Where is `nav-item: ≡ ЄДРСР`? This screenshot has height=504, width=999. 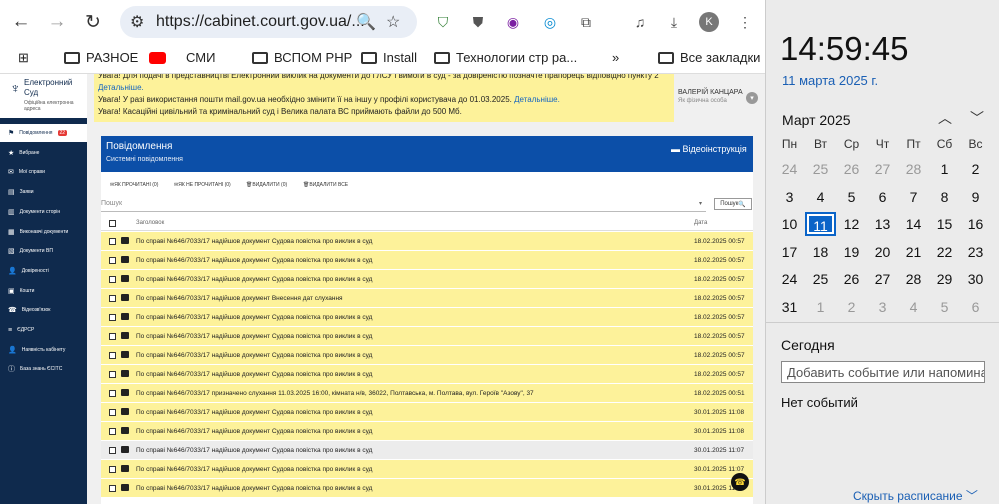 nav-item: ≡ ЄДРСР is located at coordinates (43, 330).